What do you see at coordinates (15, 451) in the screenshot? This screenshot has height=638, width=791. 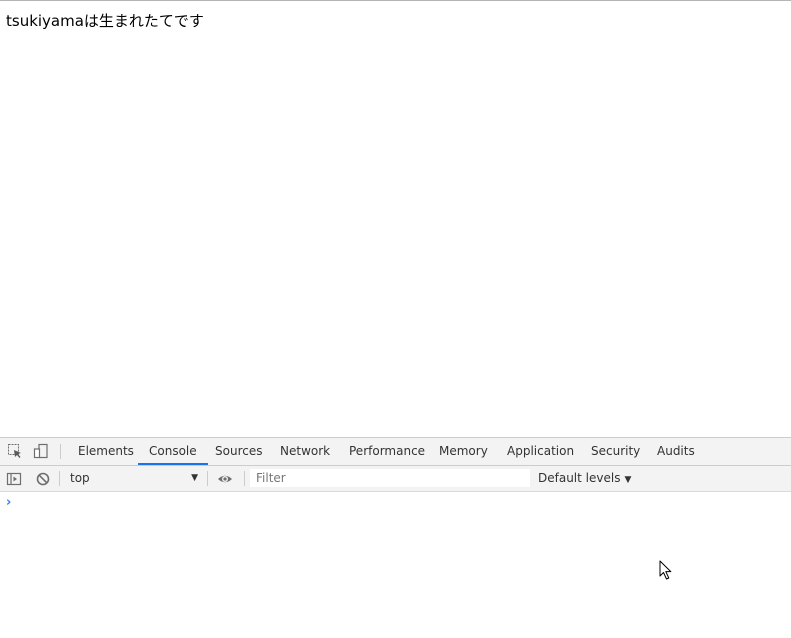 I see `inspect-element-icon` at bounding box center [15, 451].